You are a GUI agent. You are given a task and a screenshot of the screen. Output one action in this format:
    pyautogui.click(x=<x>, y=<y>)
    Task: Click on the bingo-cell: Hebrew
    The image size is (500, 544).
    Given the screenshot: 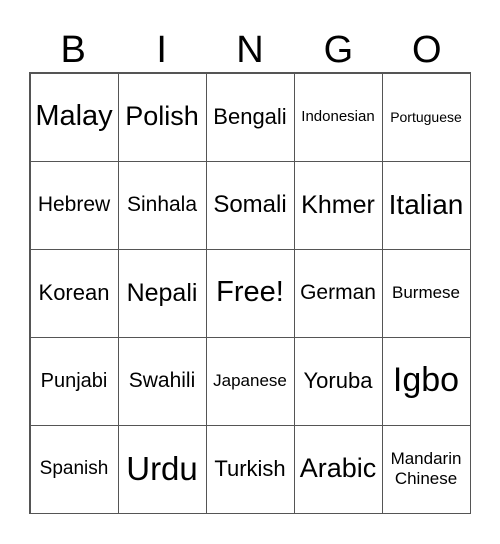 What is the action you would take?
    pyautogui.click(x=74, y=205)
    